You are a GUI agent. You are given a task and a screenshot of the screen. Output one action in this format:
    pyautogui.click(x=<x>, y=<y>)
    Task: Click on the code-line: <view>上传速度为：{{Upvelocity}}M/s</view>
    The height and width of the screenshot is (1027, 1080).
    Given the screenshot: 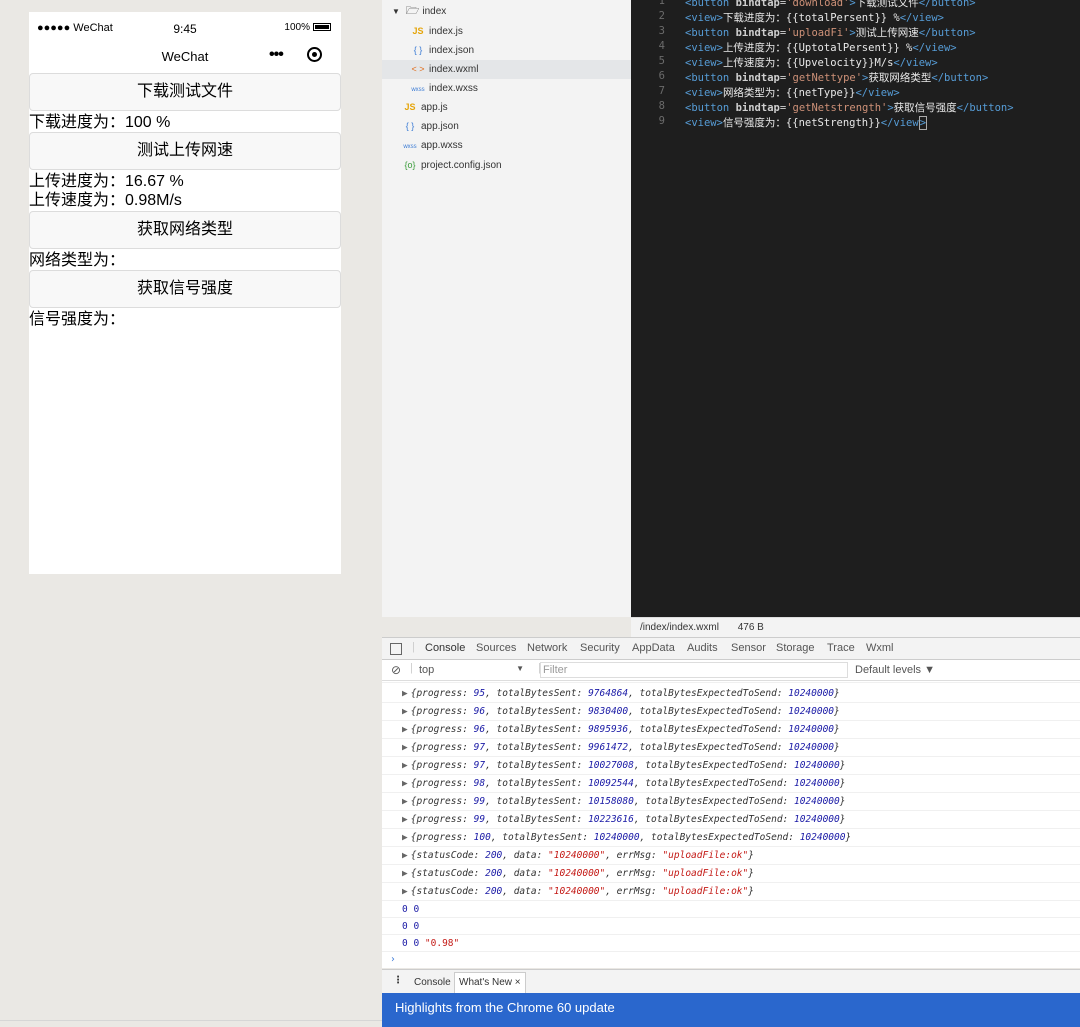 What is the action you would take?
    pyautogui.click(x=811, y=63)
    